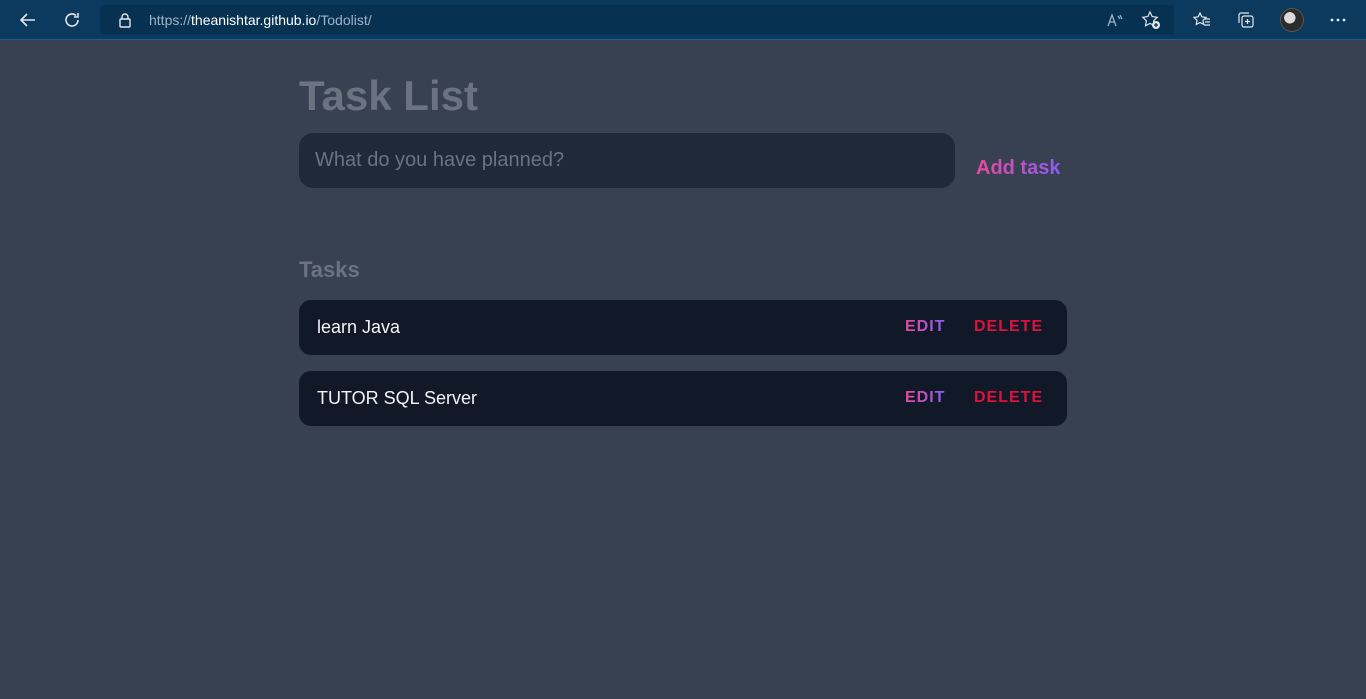  I want to click on favorites-button, so click(1202, 20).